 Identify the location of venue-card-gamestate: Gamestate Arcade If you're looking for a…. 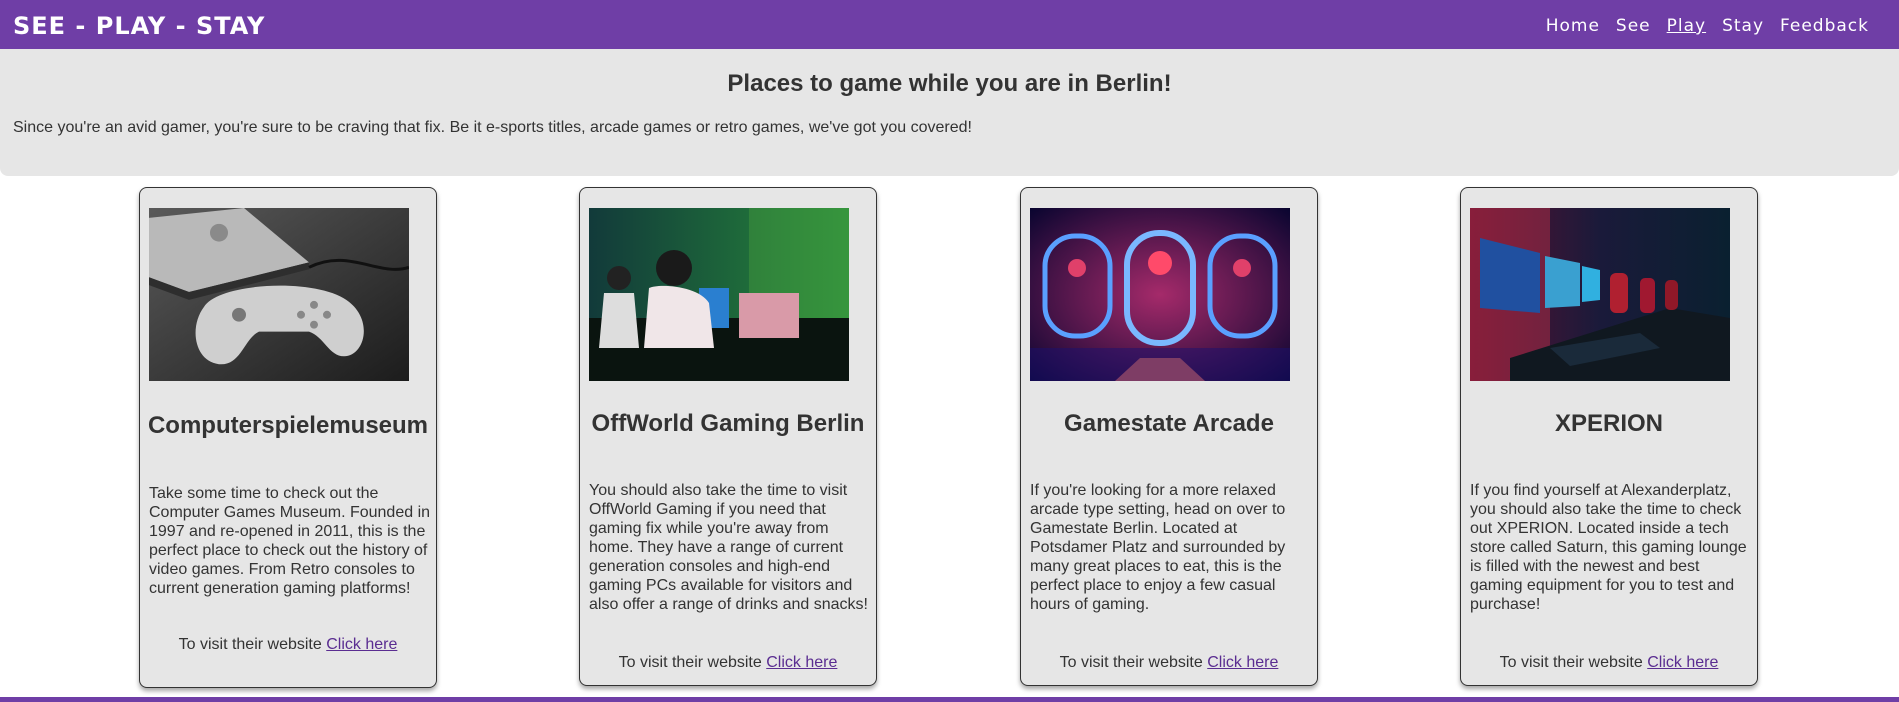
(1169, 436).